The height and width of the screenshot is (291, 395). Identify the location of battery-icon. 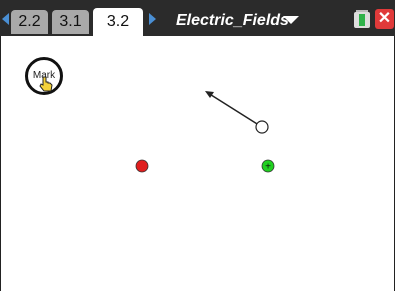
(362, 19).